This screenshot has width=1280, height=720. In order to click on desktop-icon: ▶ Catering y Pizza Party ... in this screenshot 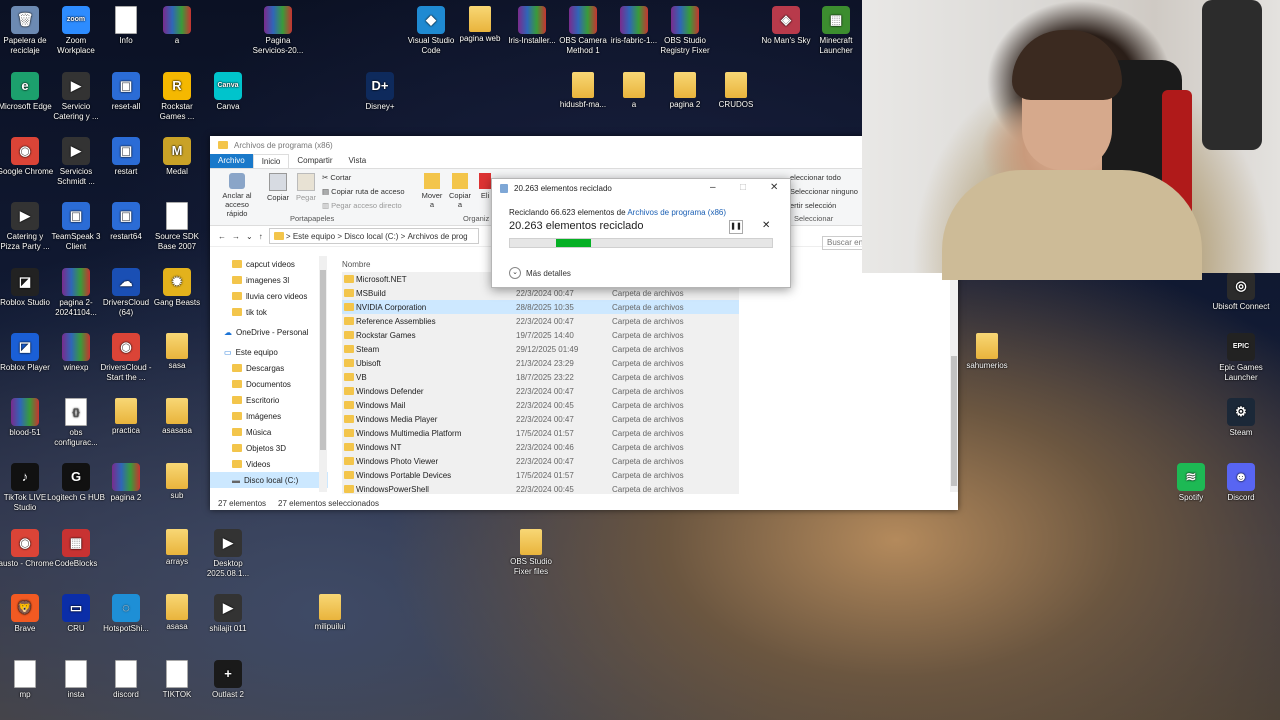, I will do `click(27, 227)`.